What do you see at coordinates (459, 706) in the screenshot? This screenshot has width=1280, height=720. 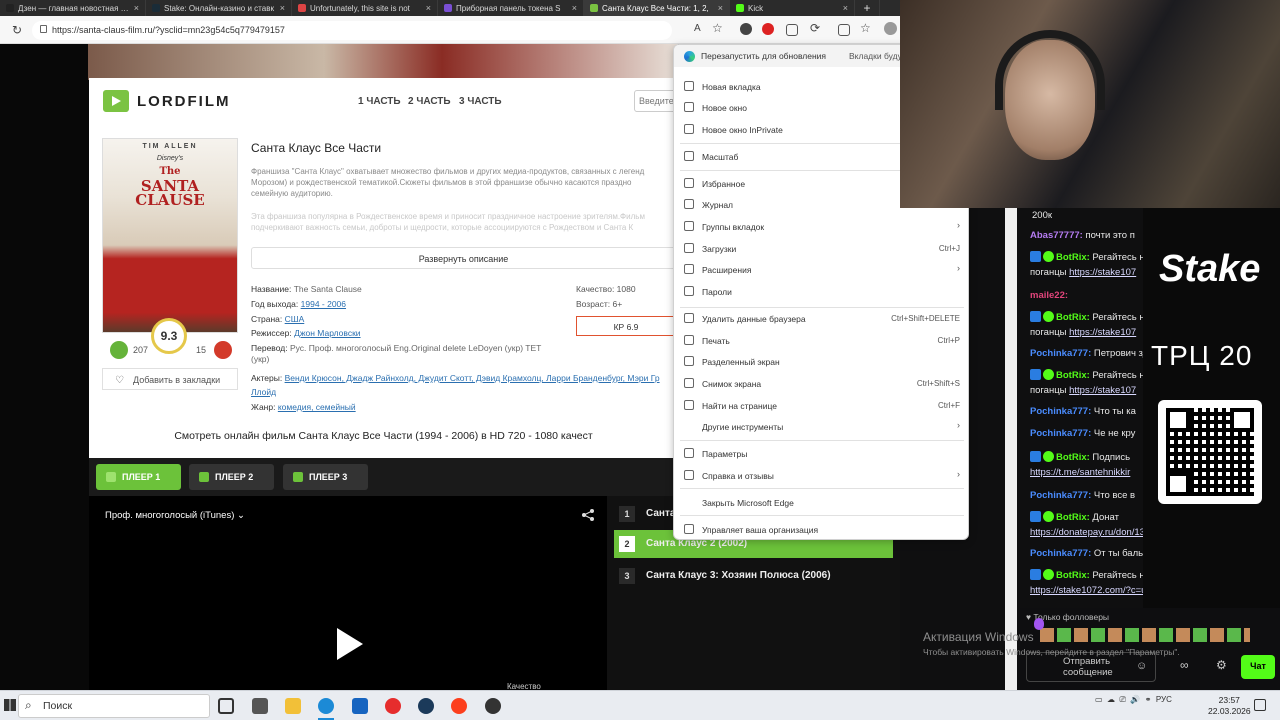 I see `yandex-icon` at bounding box center [459, 706].